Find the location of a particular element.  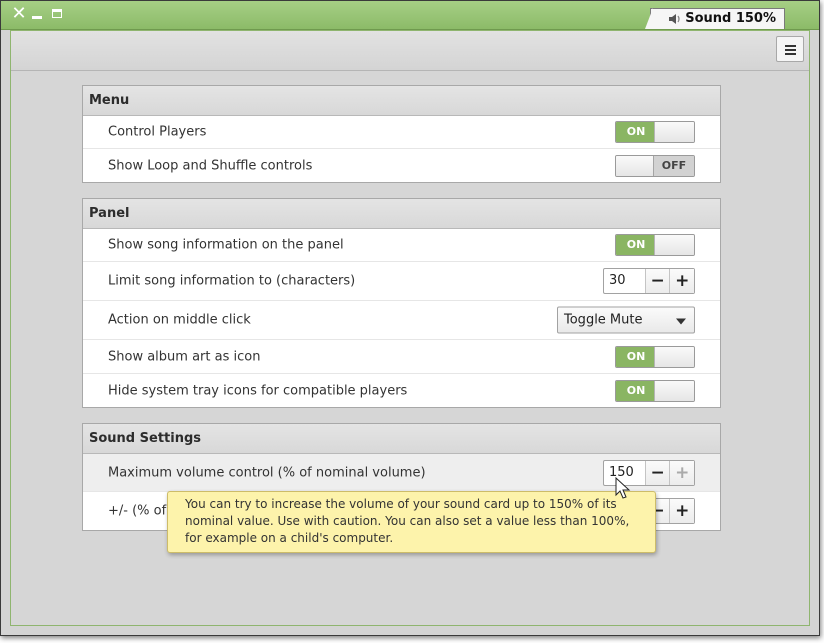

chevron-down-icon is located at coordinates (681, 321).